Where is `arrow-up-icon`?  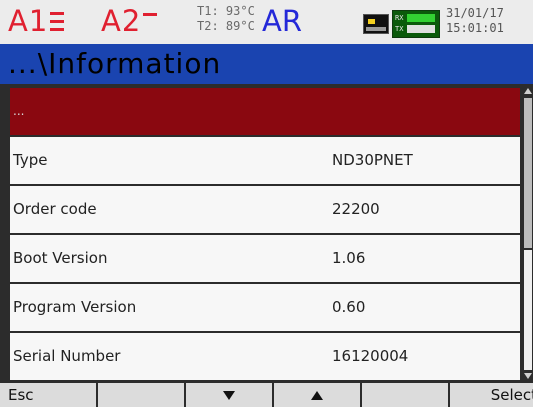 arrow-up-icon is located at coordinates (317, 395).